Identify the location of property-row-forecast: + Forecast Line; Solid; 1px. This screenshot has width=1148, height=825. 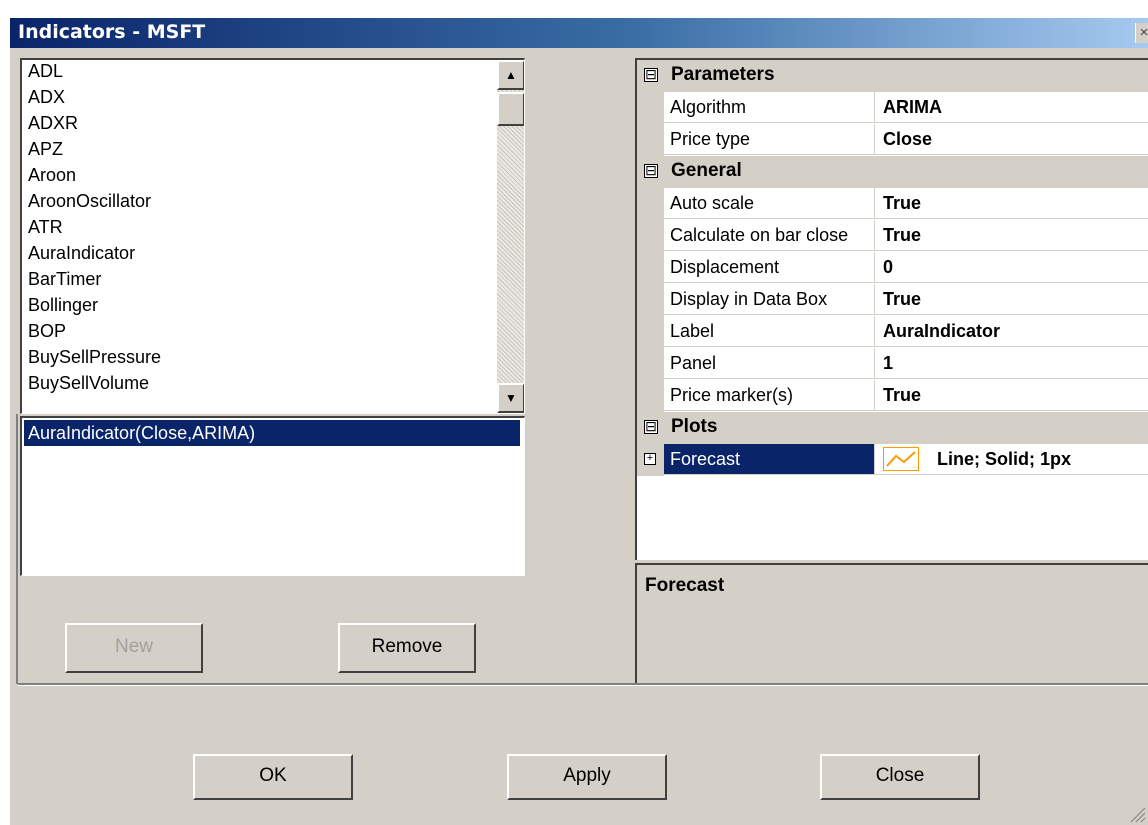
(892, 460).